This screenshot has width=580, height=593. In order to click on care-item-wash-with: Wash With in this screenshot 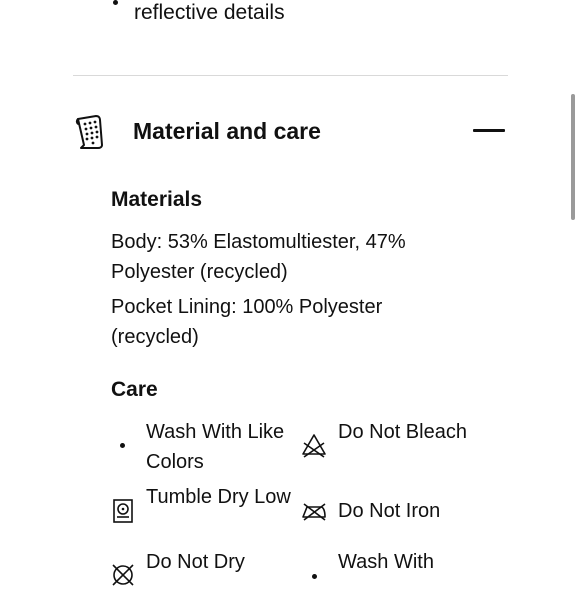, I will do `click(386, 562)`.